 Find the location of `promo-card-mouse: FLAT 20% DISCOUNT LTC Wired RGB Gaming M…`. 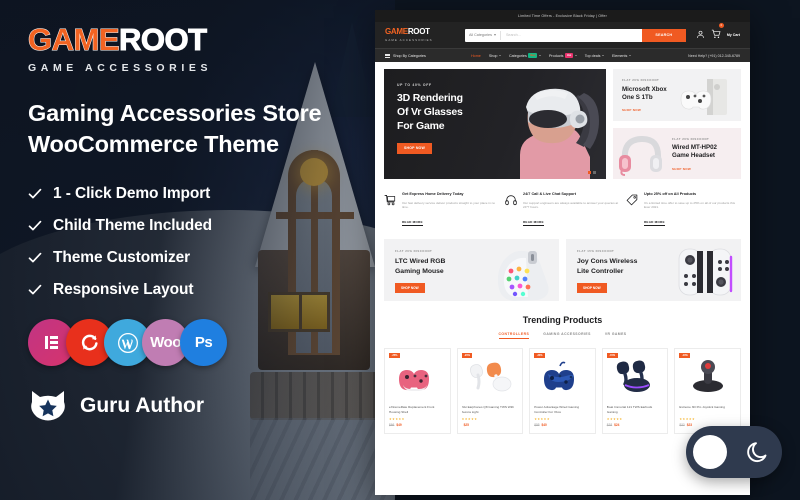

promo-card-mouse: FLAT 20% DISCOUNT LTC Wired RGB Gaming M… is located at coordinates (471, 270).